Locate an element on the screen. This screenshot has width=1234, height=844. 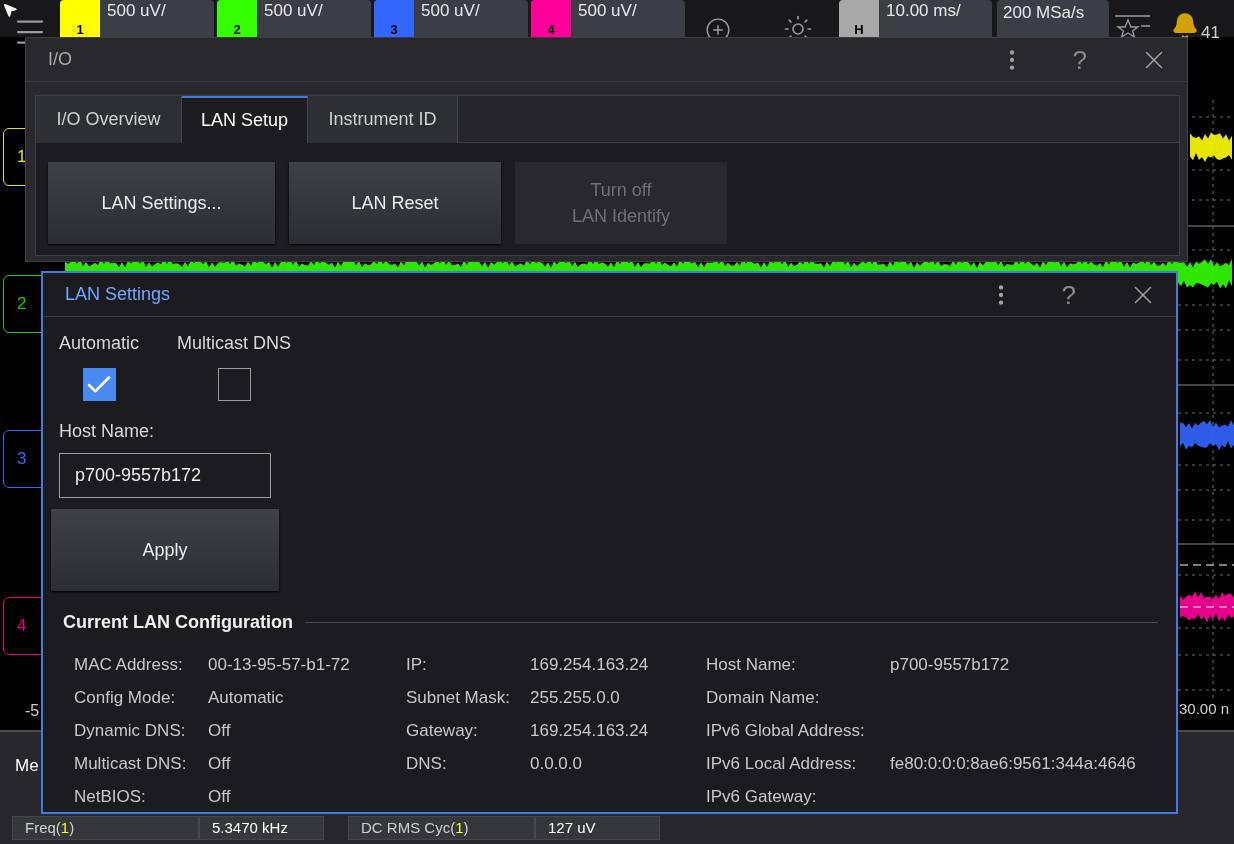
config-label: IP: is located at coordinates (417, 664).